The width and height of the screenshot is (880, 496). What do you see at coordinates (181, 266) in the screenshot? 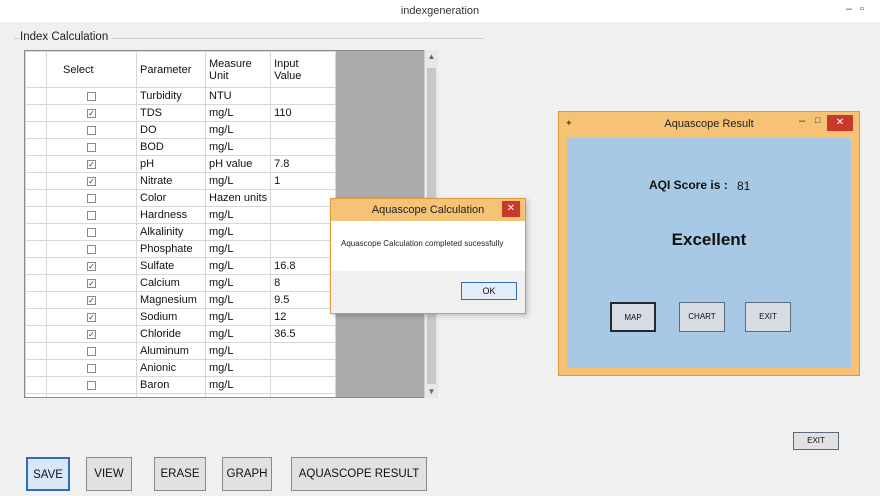
I see `table-row: ✓ Sulfate mg/L 16.8` at bounding box center [181, 266].